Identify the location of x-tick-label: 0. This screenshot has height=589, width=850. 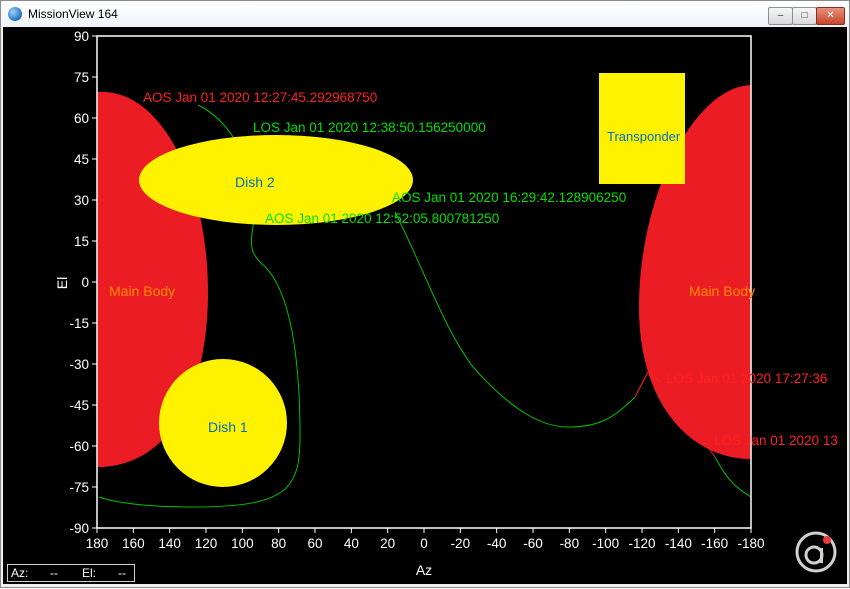
(424, 543).